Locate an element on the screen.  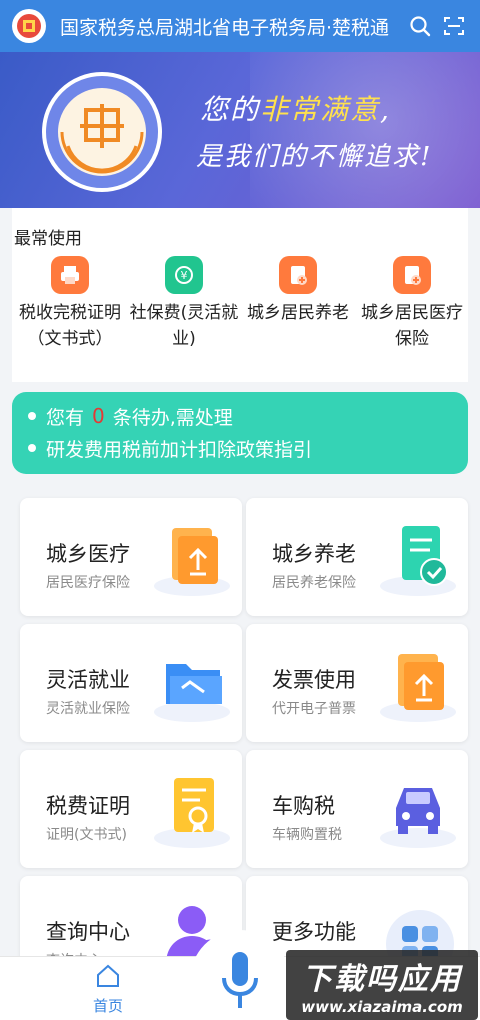
voice-button is located at coordinates (240, 975).